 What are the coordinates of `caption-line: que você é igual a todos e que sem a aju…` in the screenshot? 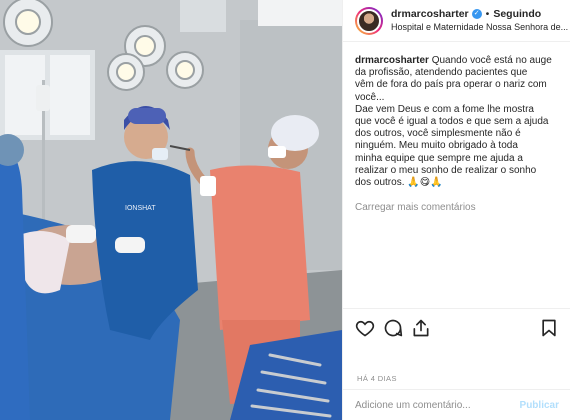 It's located at (452, 122).